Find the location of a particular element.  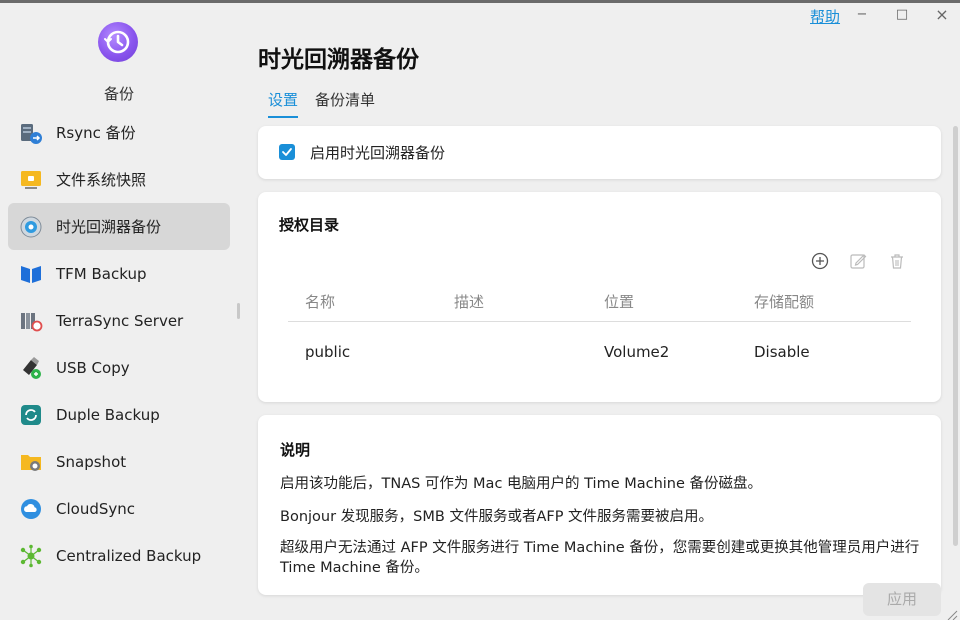

sidebar-item-duple-backup: Duple Backup is located at coordinates (119, 414).